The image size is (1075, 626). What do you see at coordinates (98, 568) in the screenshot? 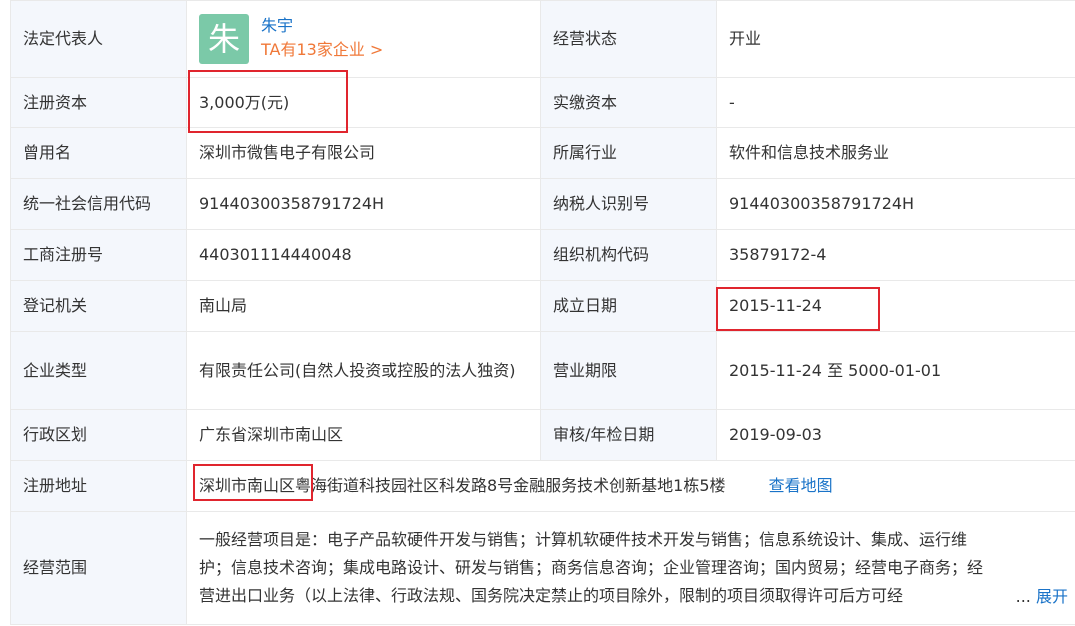
I see `scope-label: 经营范围` at bounding box center [98, 568].